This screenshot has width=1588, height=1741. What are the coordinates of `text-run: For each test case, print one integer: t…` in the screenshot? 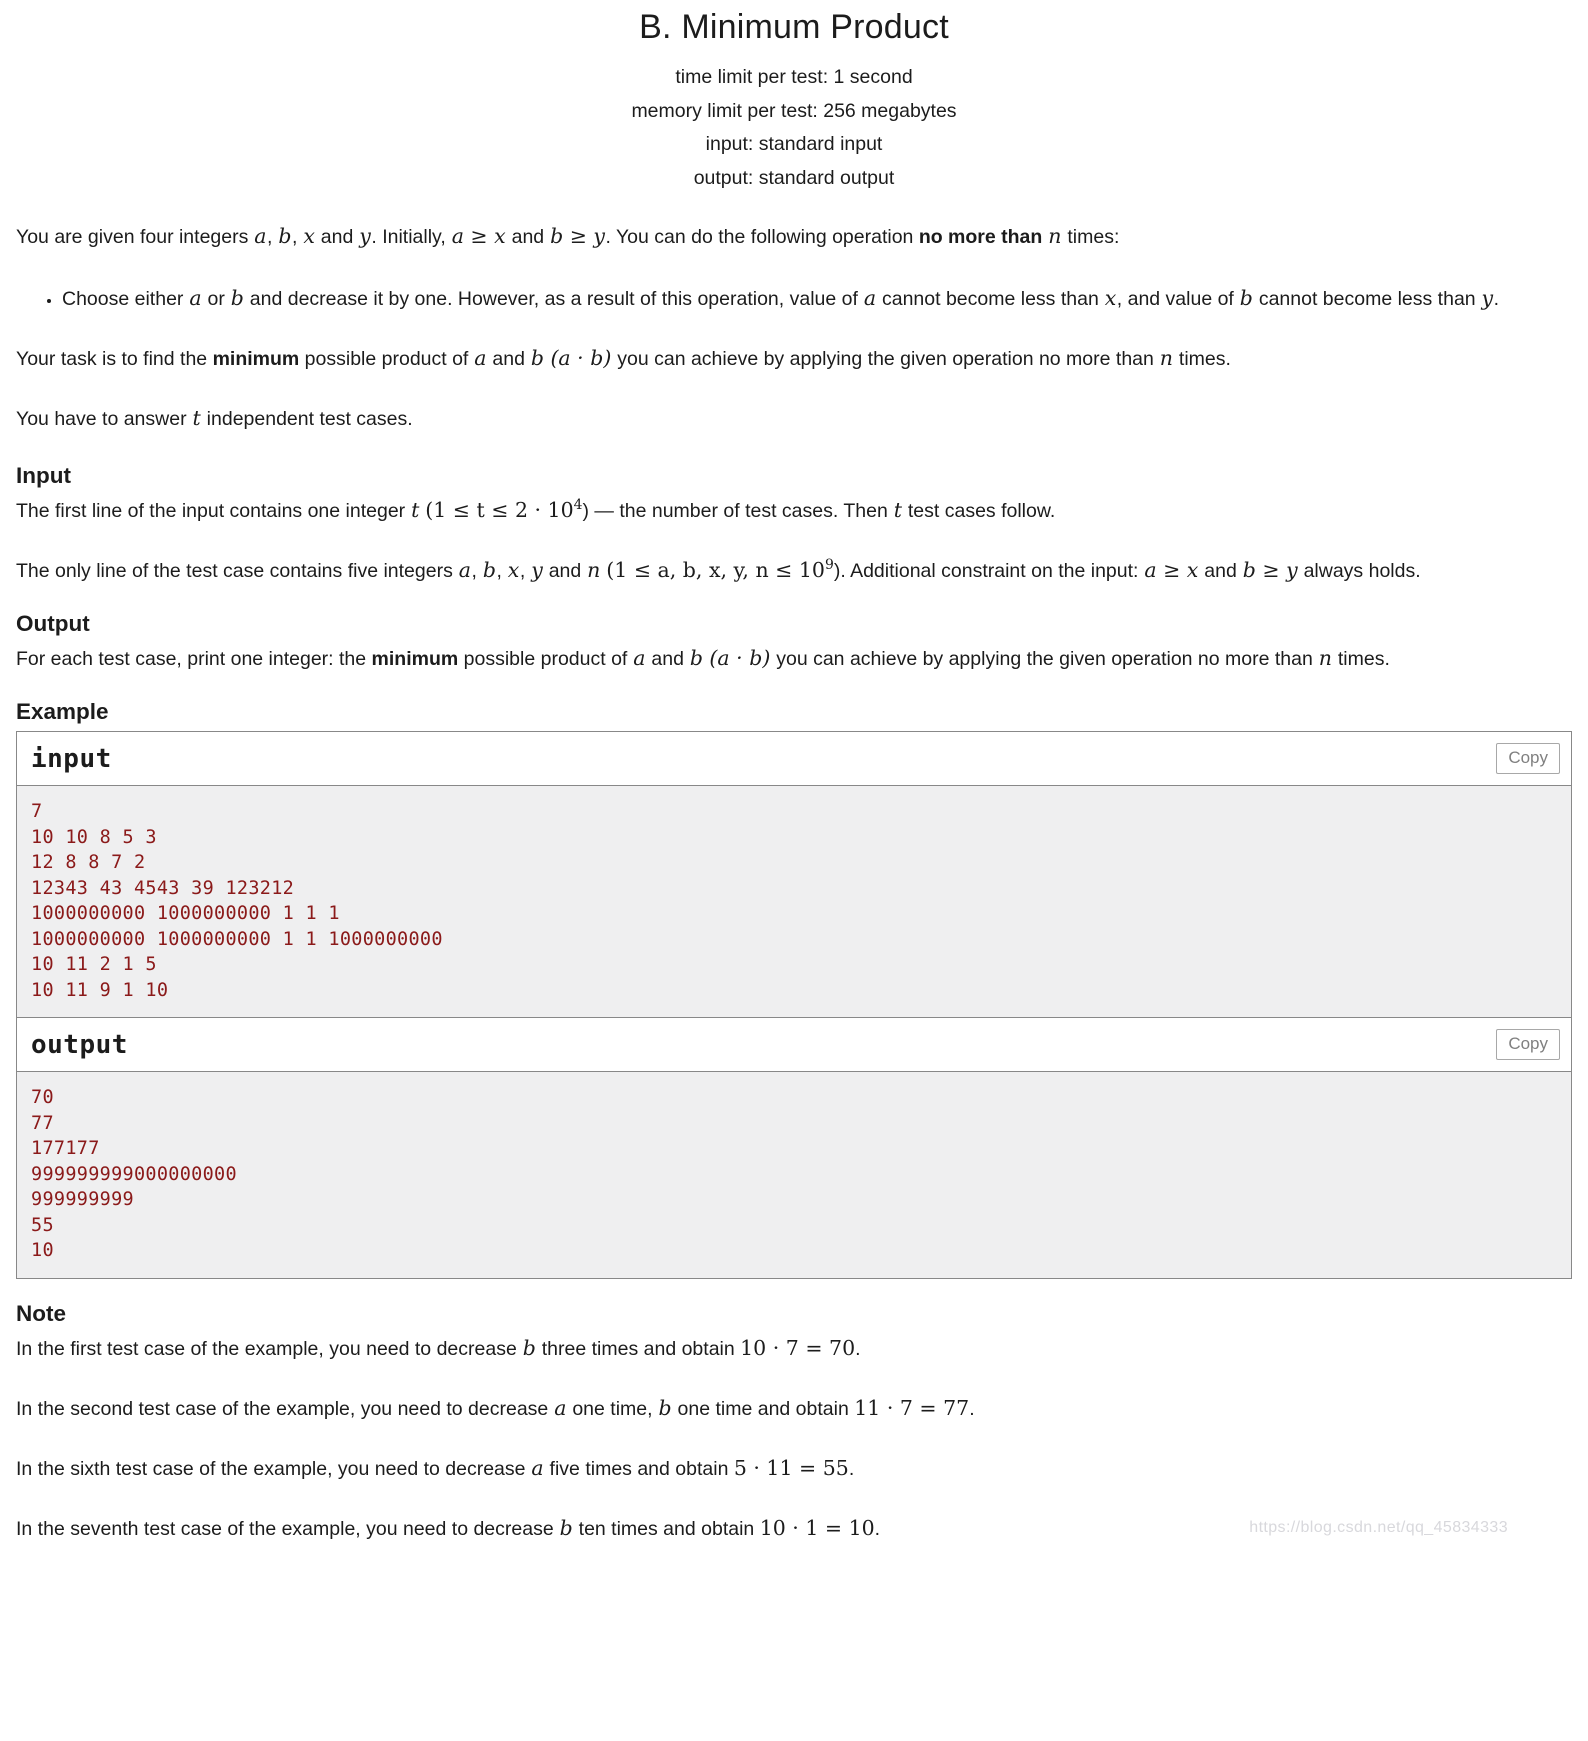 It's located at (194, 659).